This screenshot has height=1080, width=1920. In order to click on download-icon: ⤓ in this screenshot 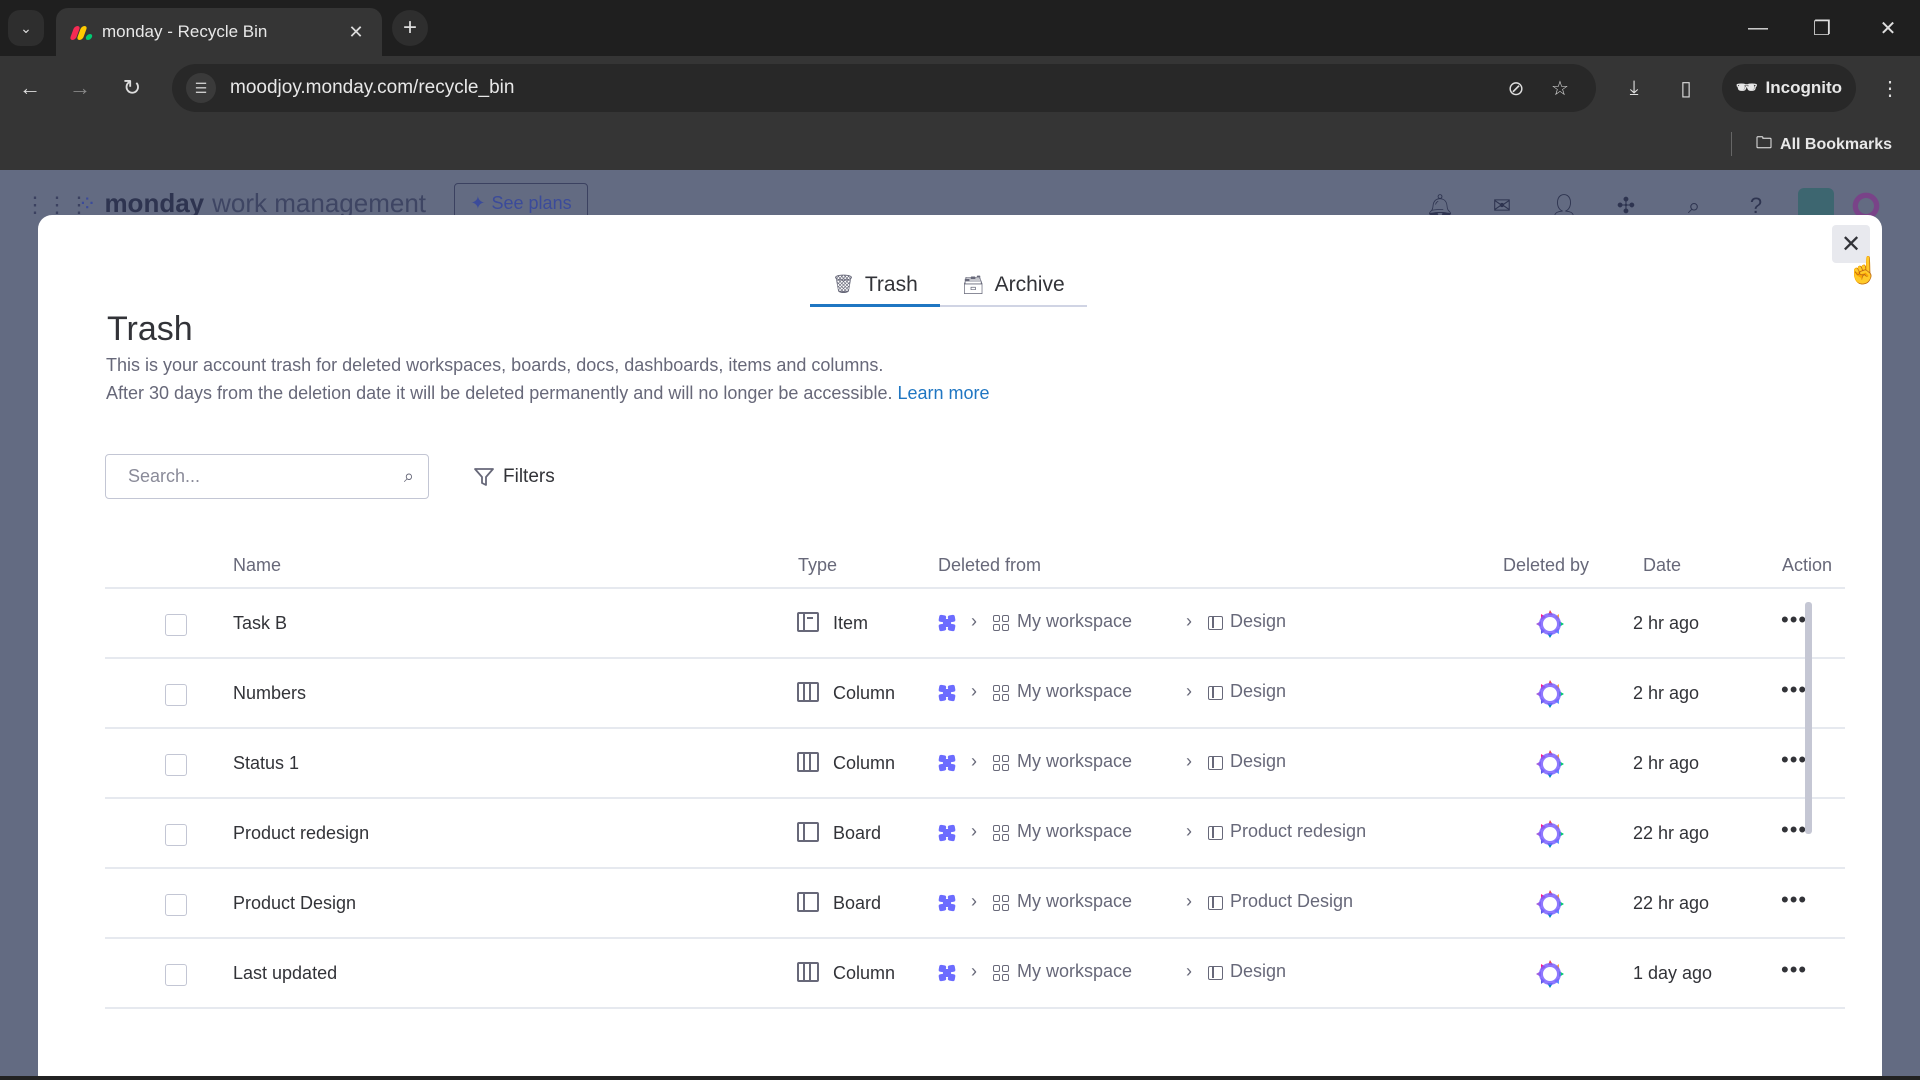, I will do `click(1634, 88)`.